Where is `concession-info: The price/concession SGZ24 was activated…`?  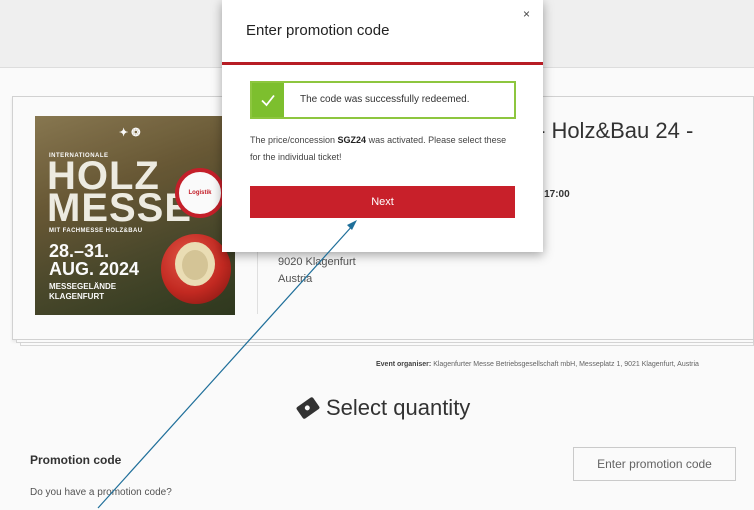
concession-info: The price/concession SGZ24 was activated… is located at coordinates (384, 149).